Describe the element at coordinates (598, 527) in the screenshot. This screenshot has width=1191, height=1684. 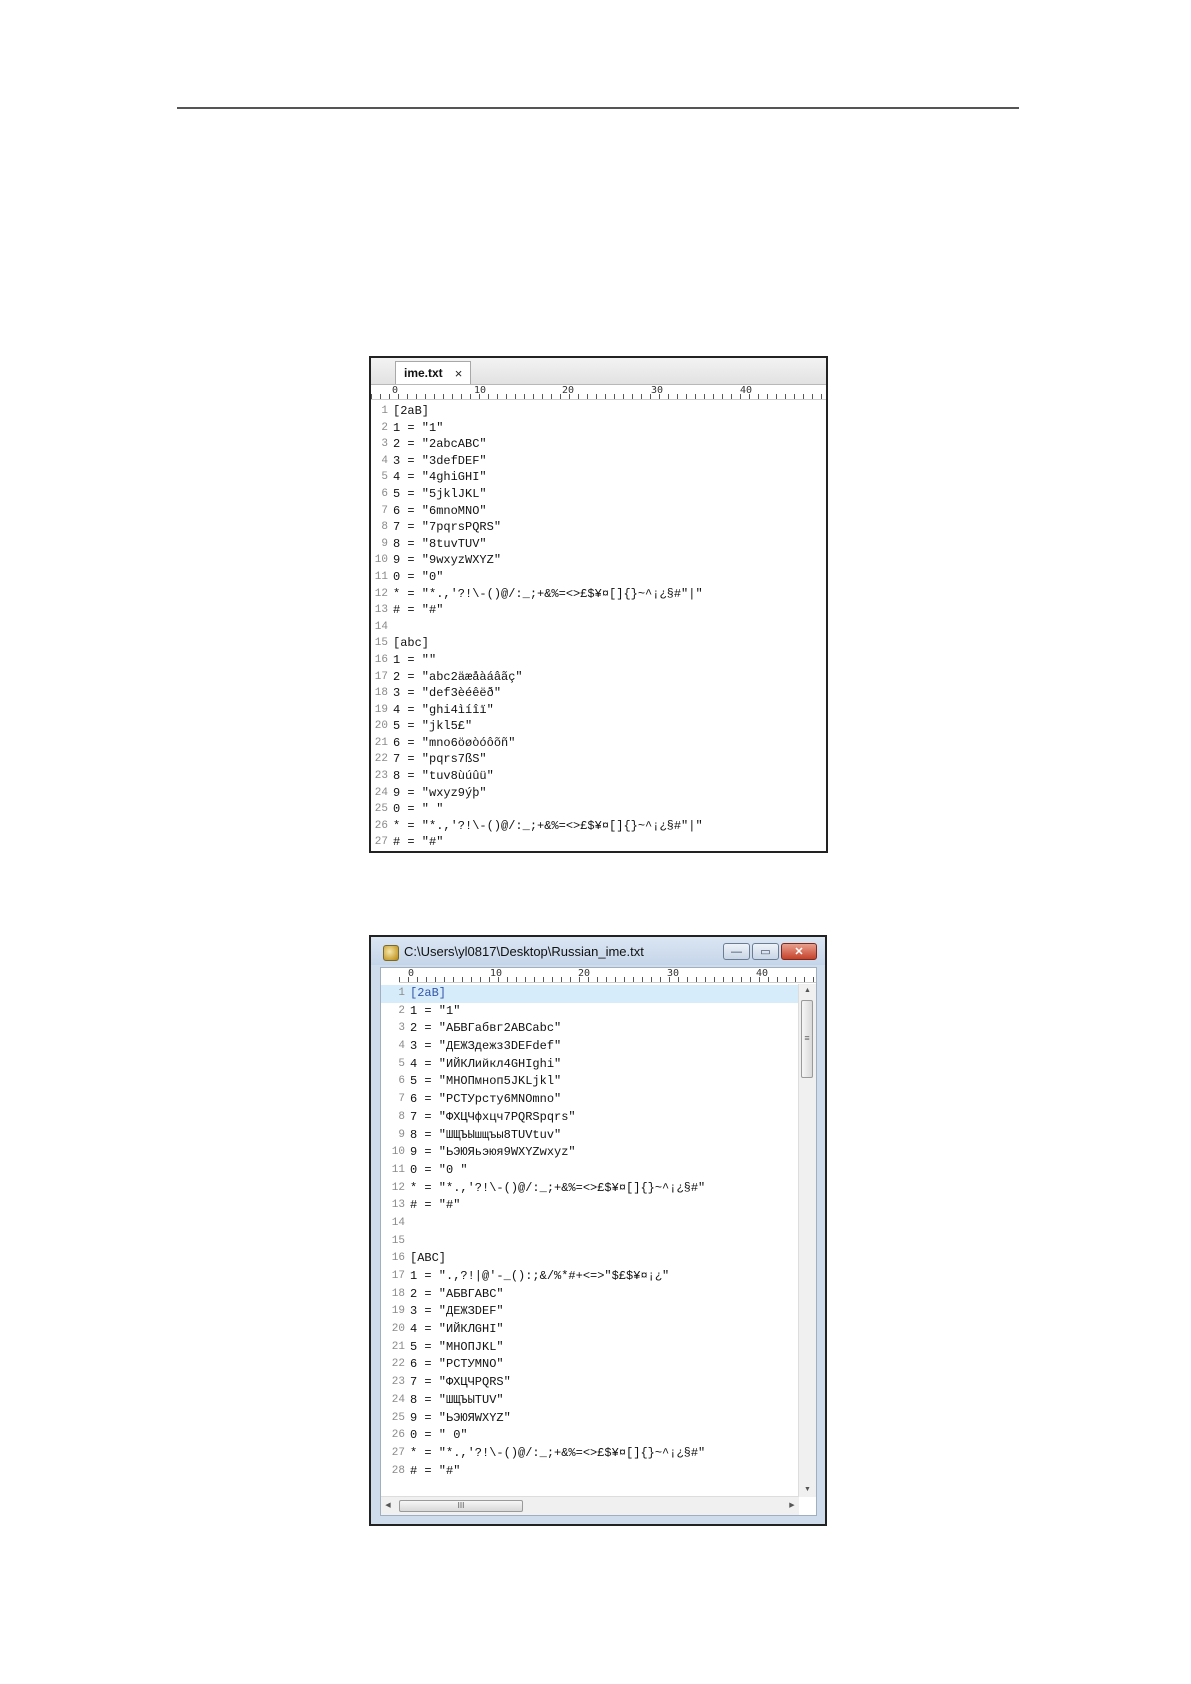
I see `code-line: 8 7 = "7pqrsPQRS"` at that location.